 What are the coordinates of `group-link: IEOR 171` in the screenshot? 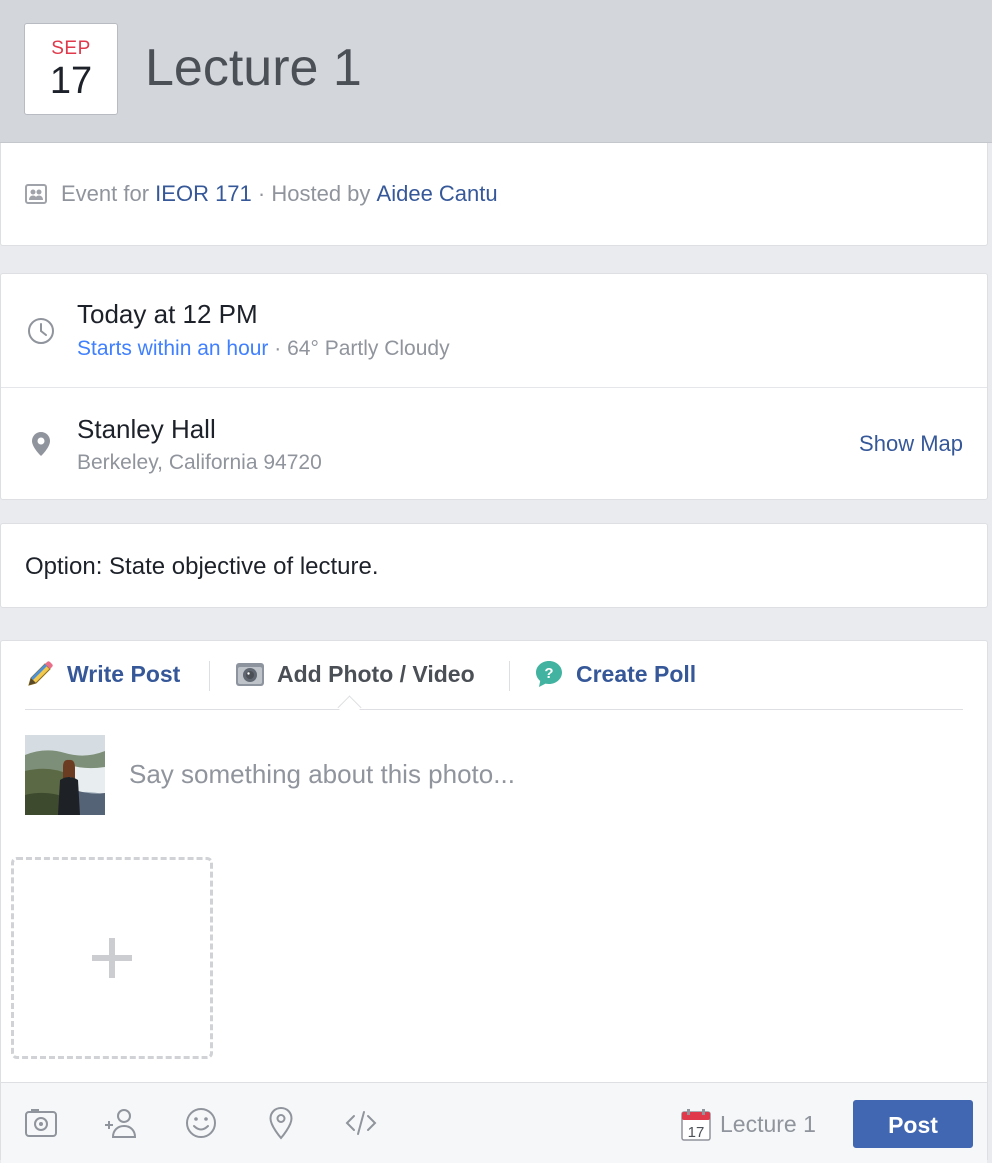 It's located at (203, 194).